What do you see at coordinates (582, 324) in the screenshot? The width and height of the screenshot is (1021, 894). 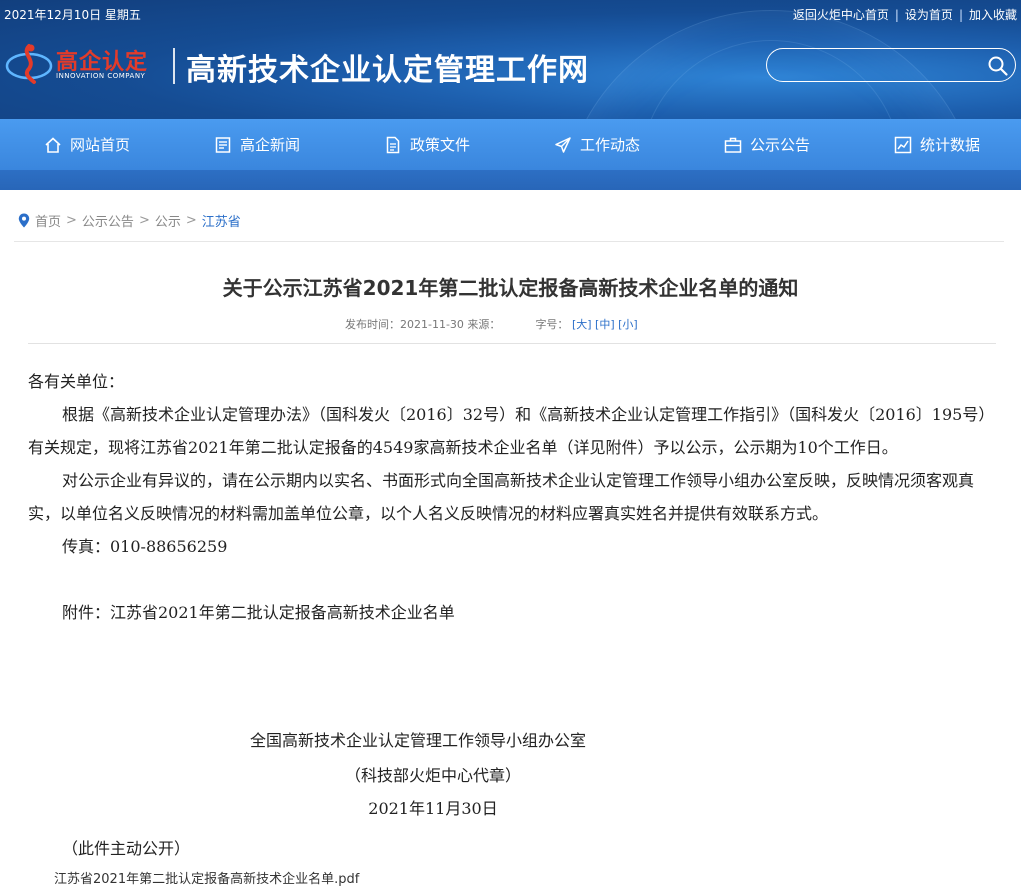 I see `font-size-large: [大]` at bounding box center [582, 324].